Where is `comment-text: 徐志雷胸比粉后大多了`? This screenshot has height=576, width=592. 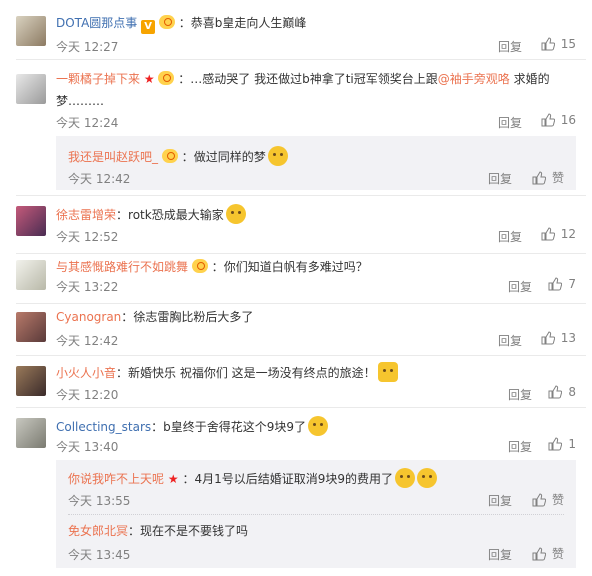 comment-text: 徐志雷胸比粉后大多了 is located at coordinates (193, 317).